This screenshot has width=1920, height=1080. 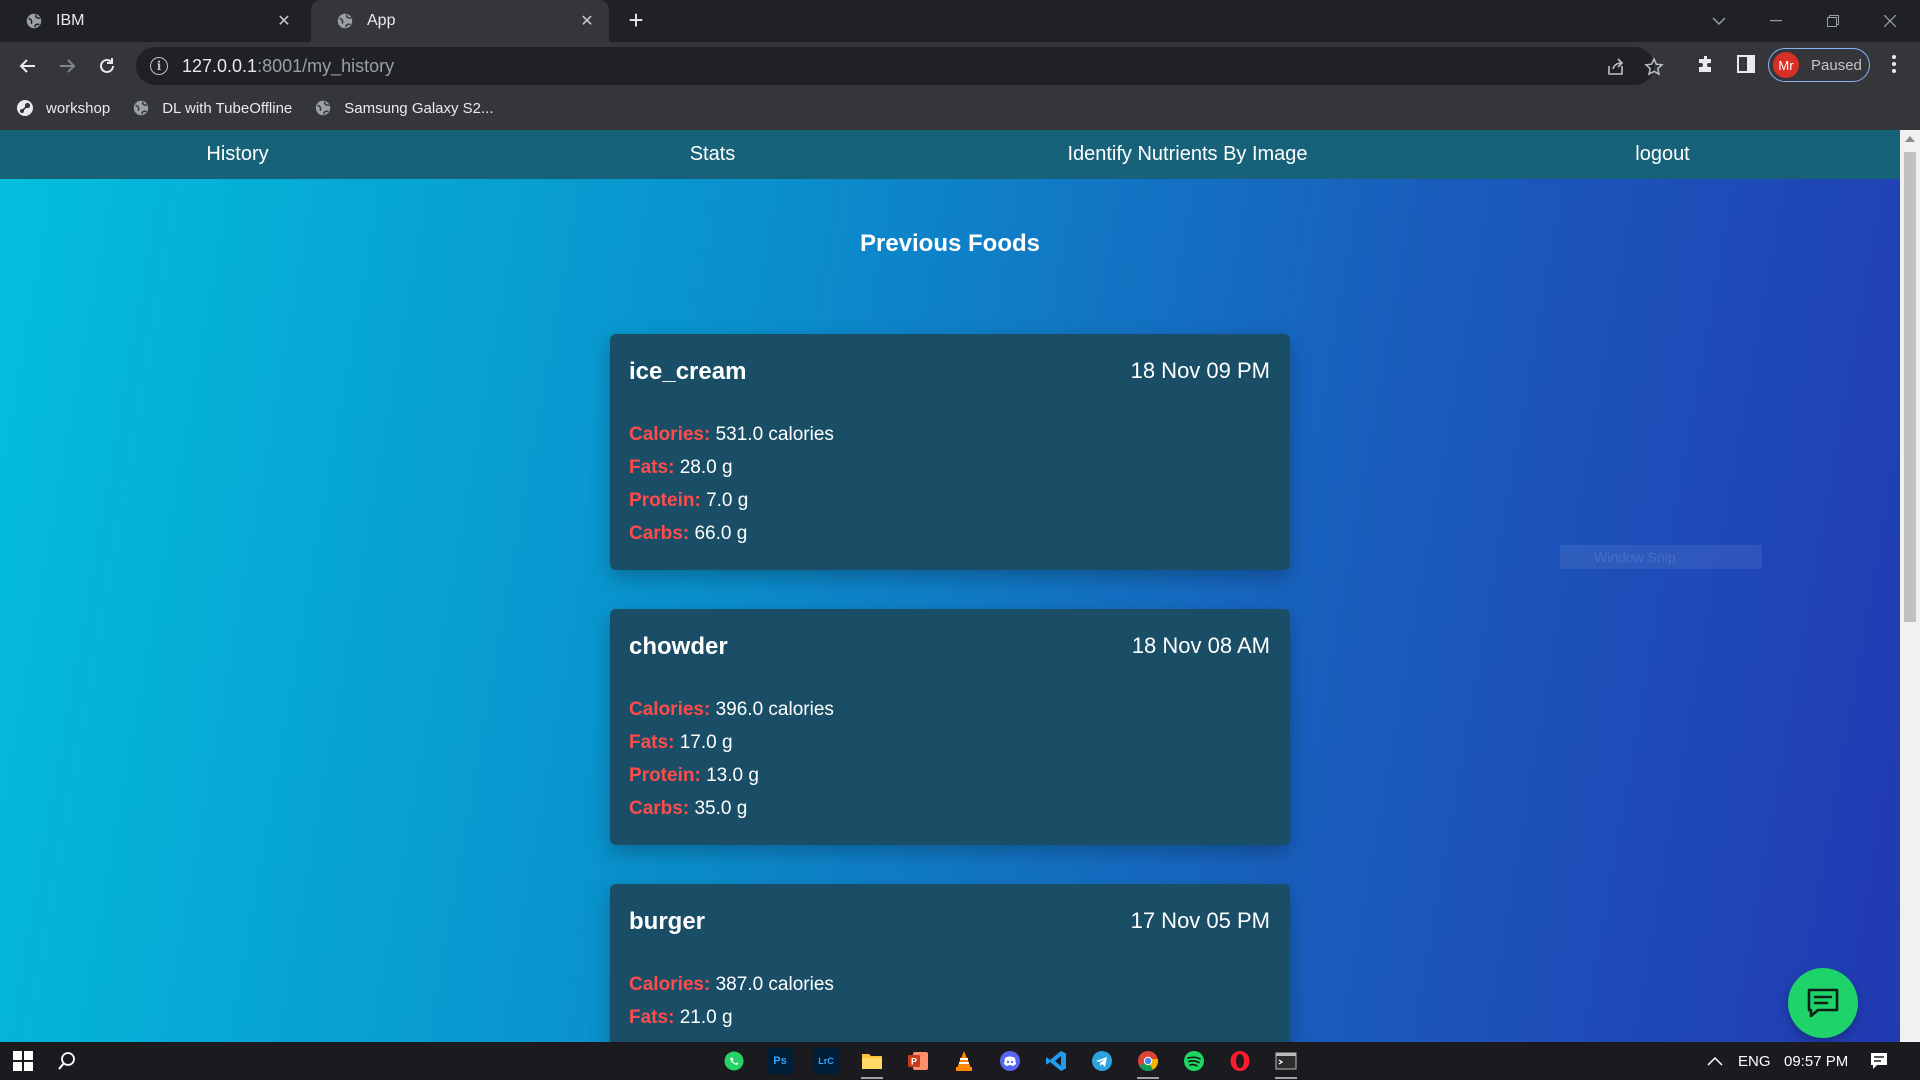 I want to click on language-indicator: ENG, so click(x=1754, y=1061).